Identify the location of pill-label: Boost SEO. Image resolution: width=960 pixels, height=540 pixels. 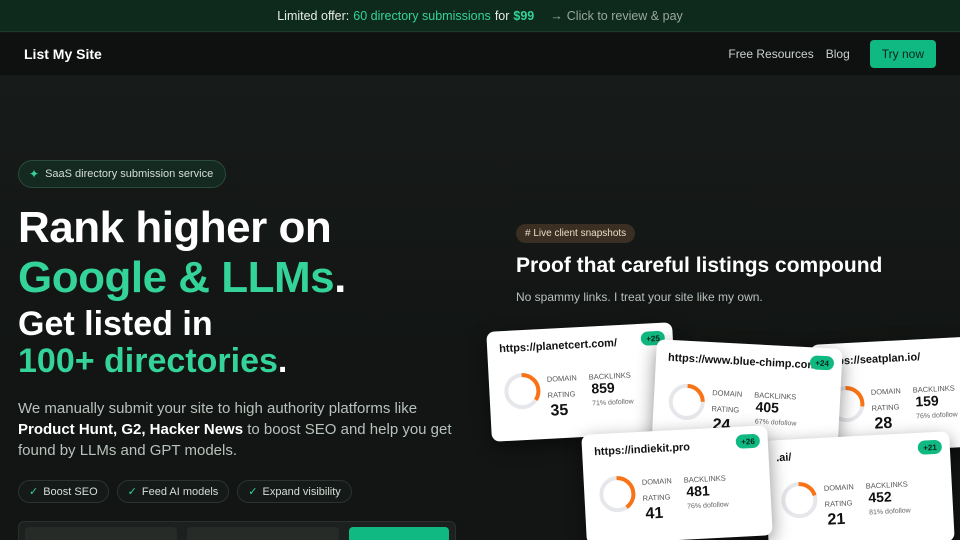
(70, 491).